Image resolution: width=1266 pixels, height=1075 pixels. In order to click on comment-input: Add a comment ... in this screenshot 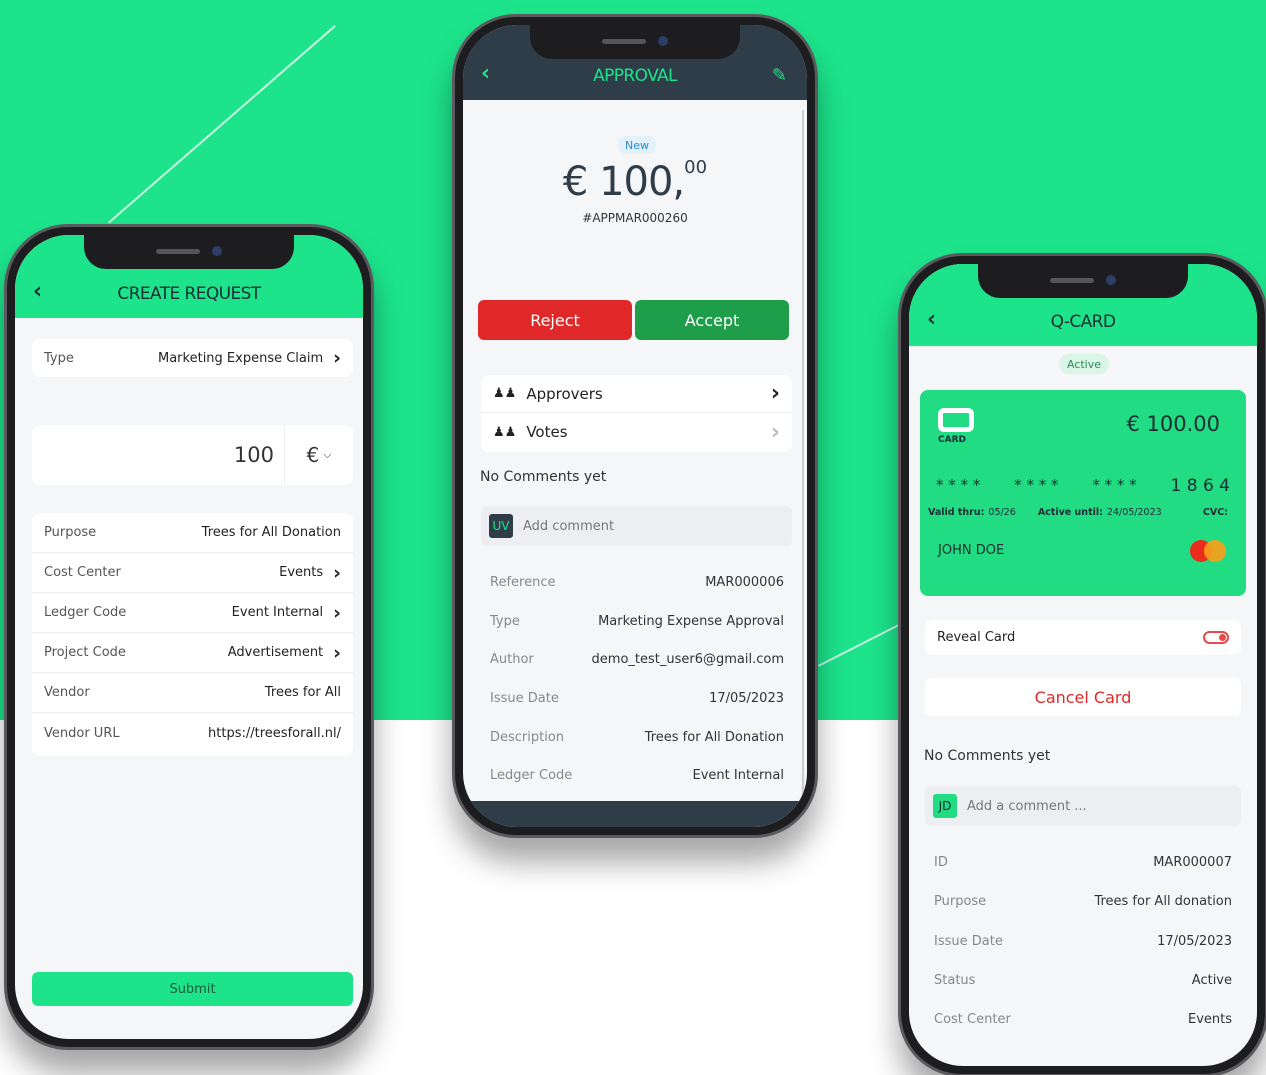, I will do `click(1027, 806)`.